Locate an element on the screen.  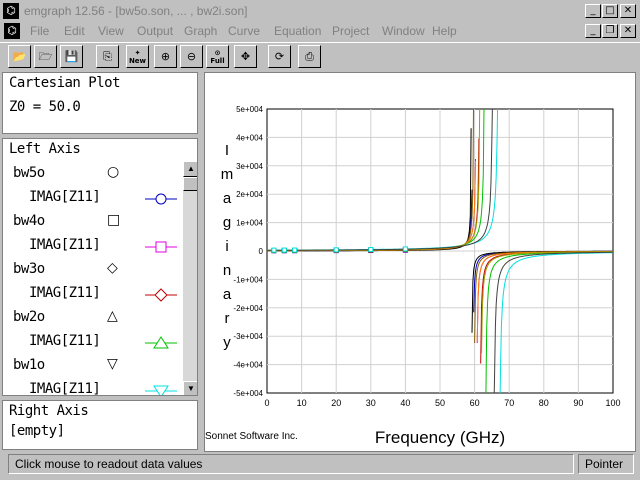
x-axis-label: Frequency (GHz) is located at coordinates (440, 437).